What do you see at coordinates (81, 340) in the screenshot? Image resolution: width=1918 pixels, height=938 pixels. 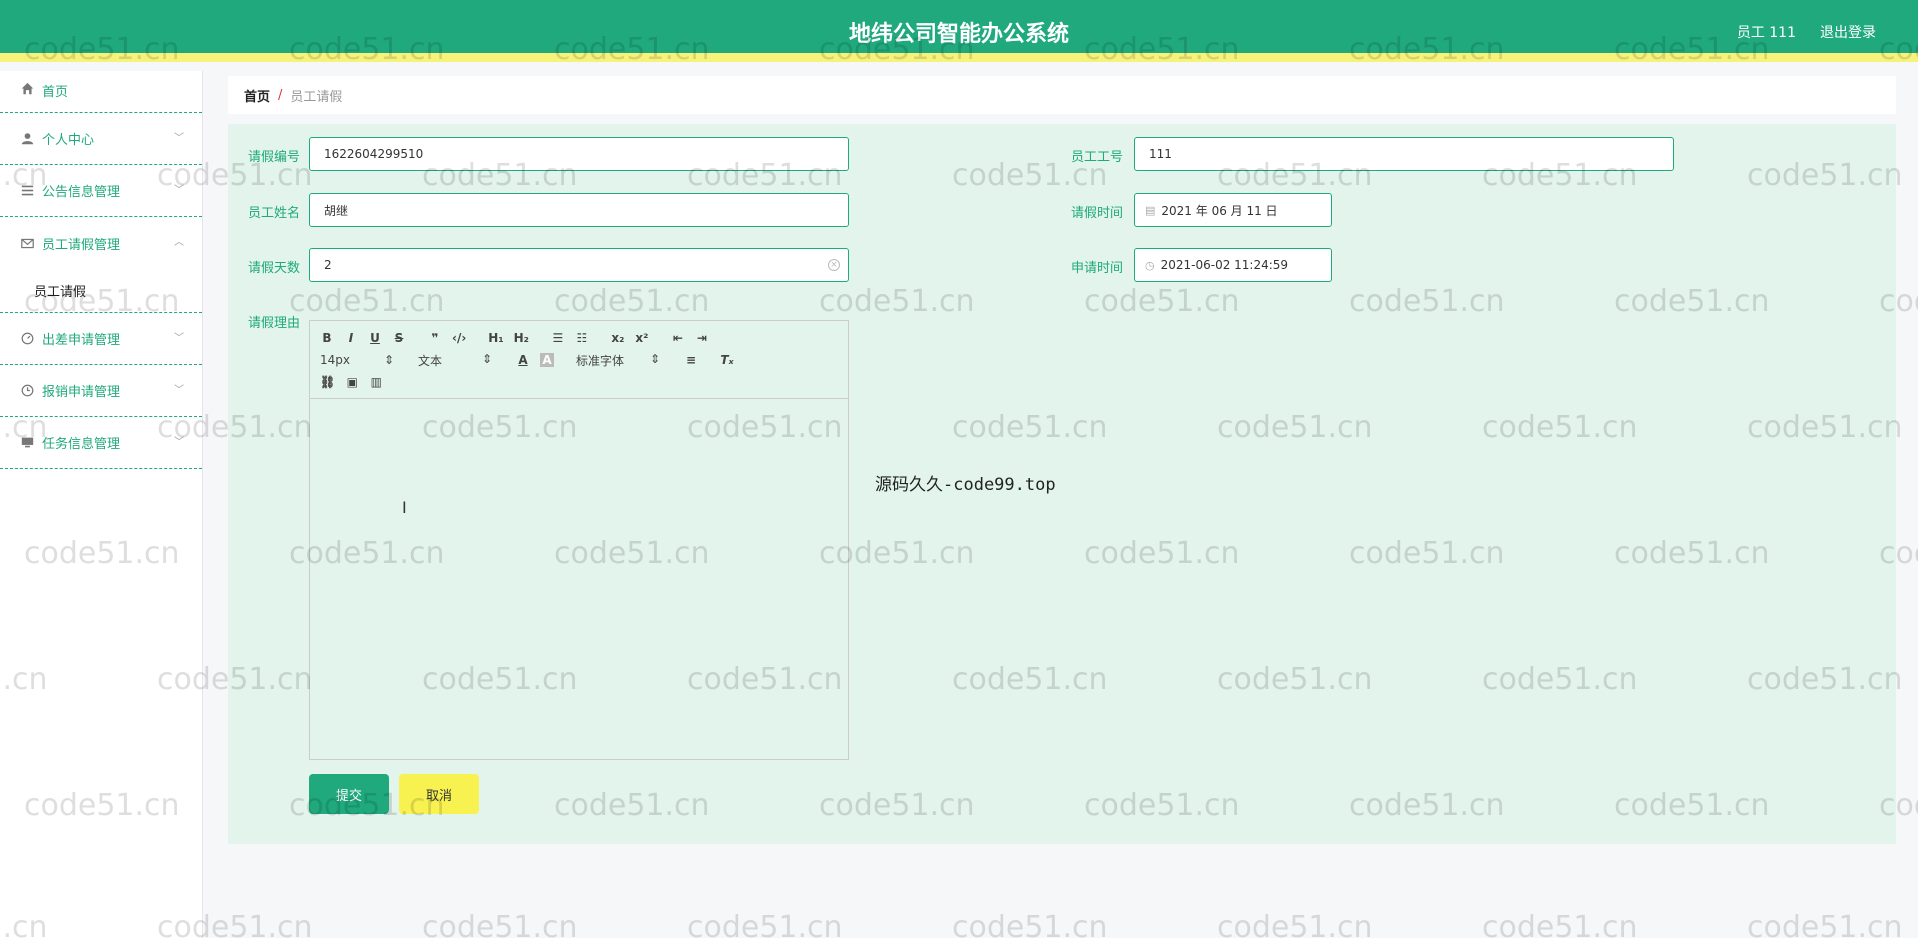 I see `sidebar-item-label: 出差申请管理` at bounding box center [81, 340].